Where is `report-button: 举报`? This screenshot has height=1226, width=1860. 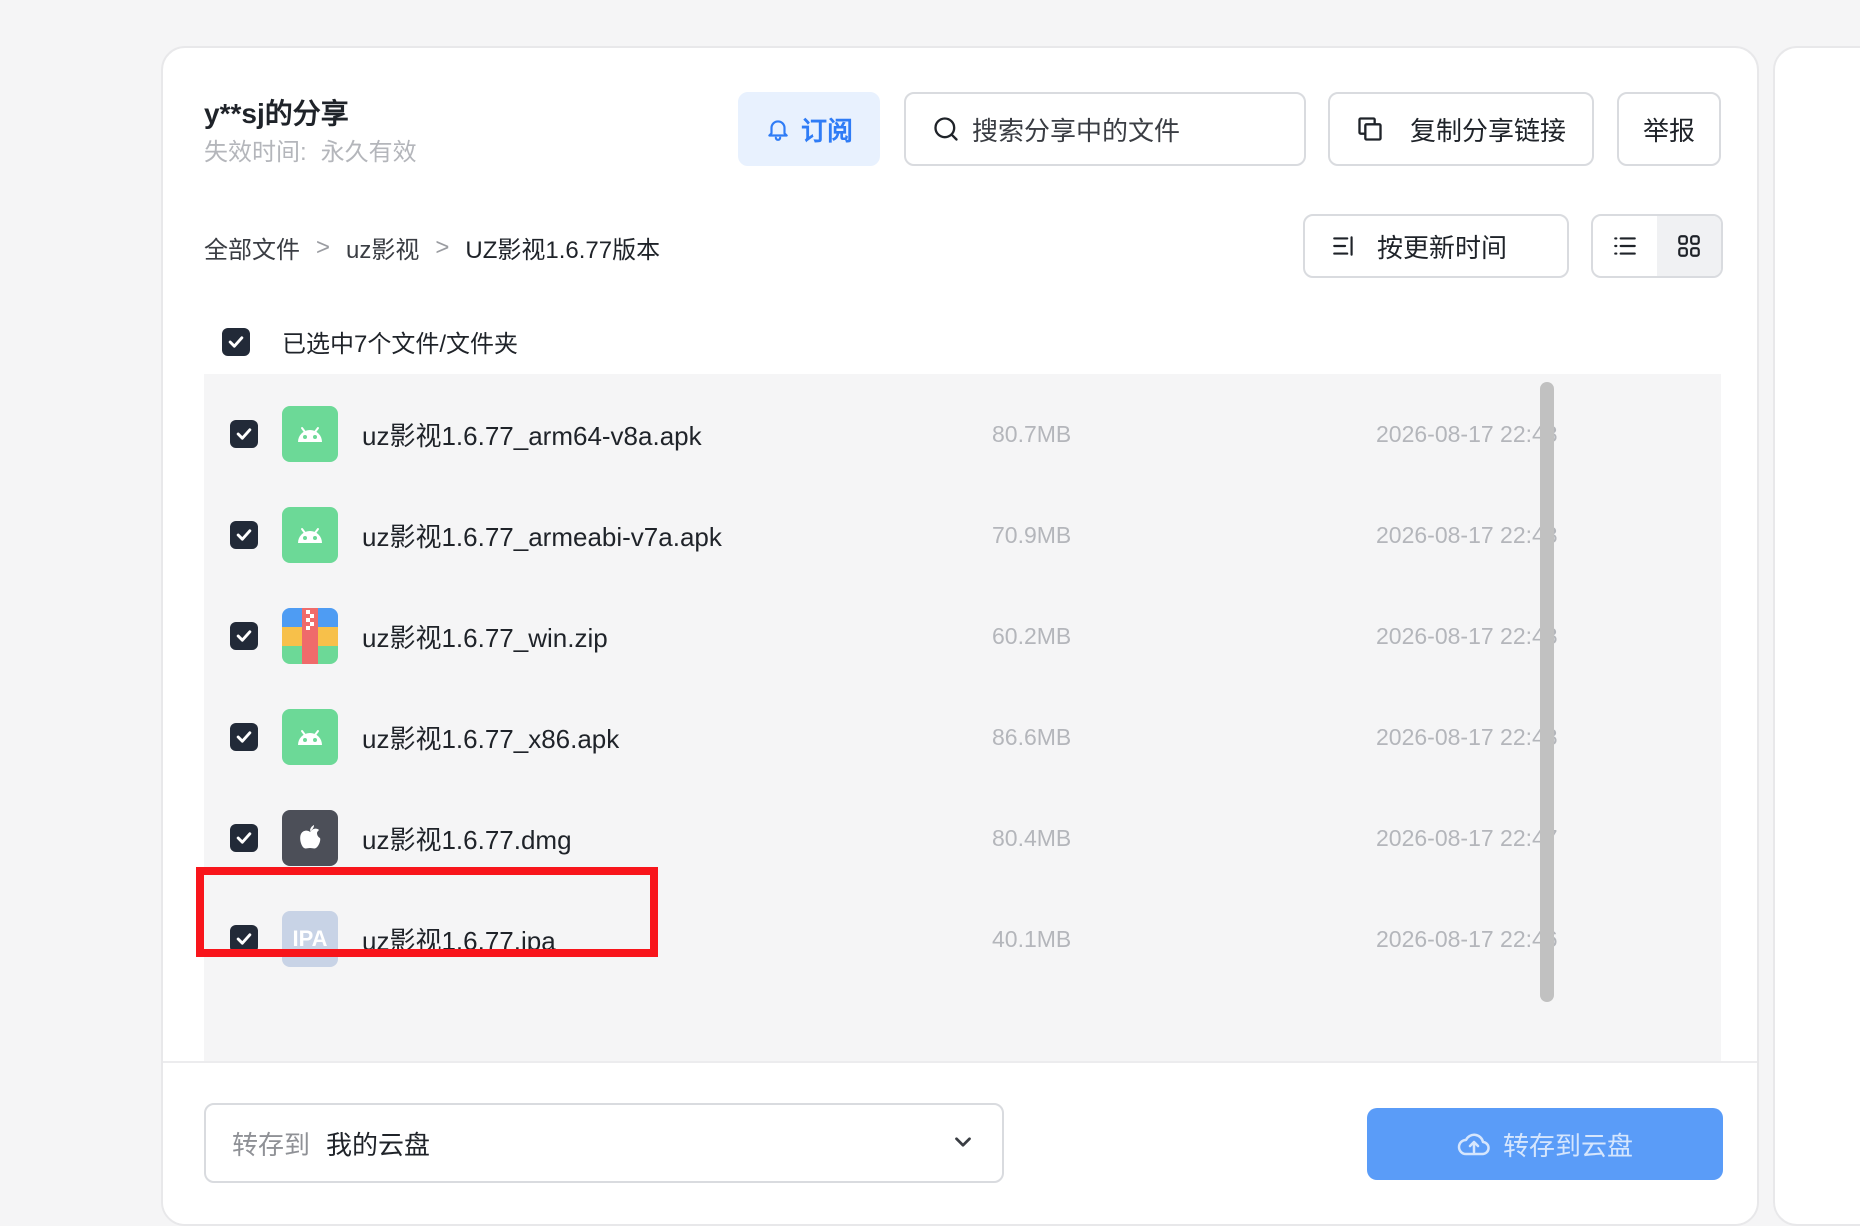 report-button: 举报 is located at coordinates (1669, 129).